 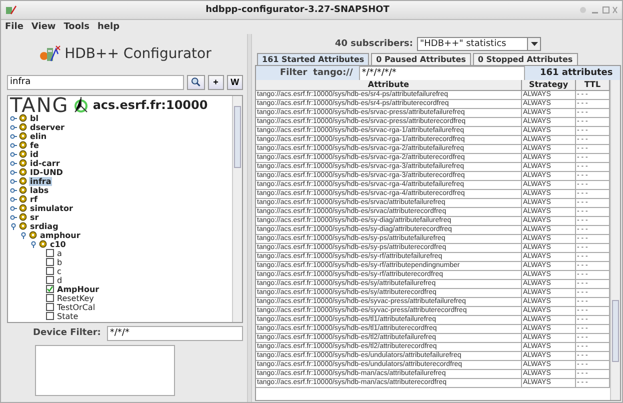 What do you see at coordinates (297, 10) in the screenshot?
I see `window-title: hdbpp-configurator-3.27-SNAPSHOT` at bounding box center [297, 10].